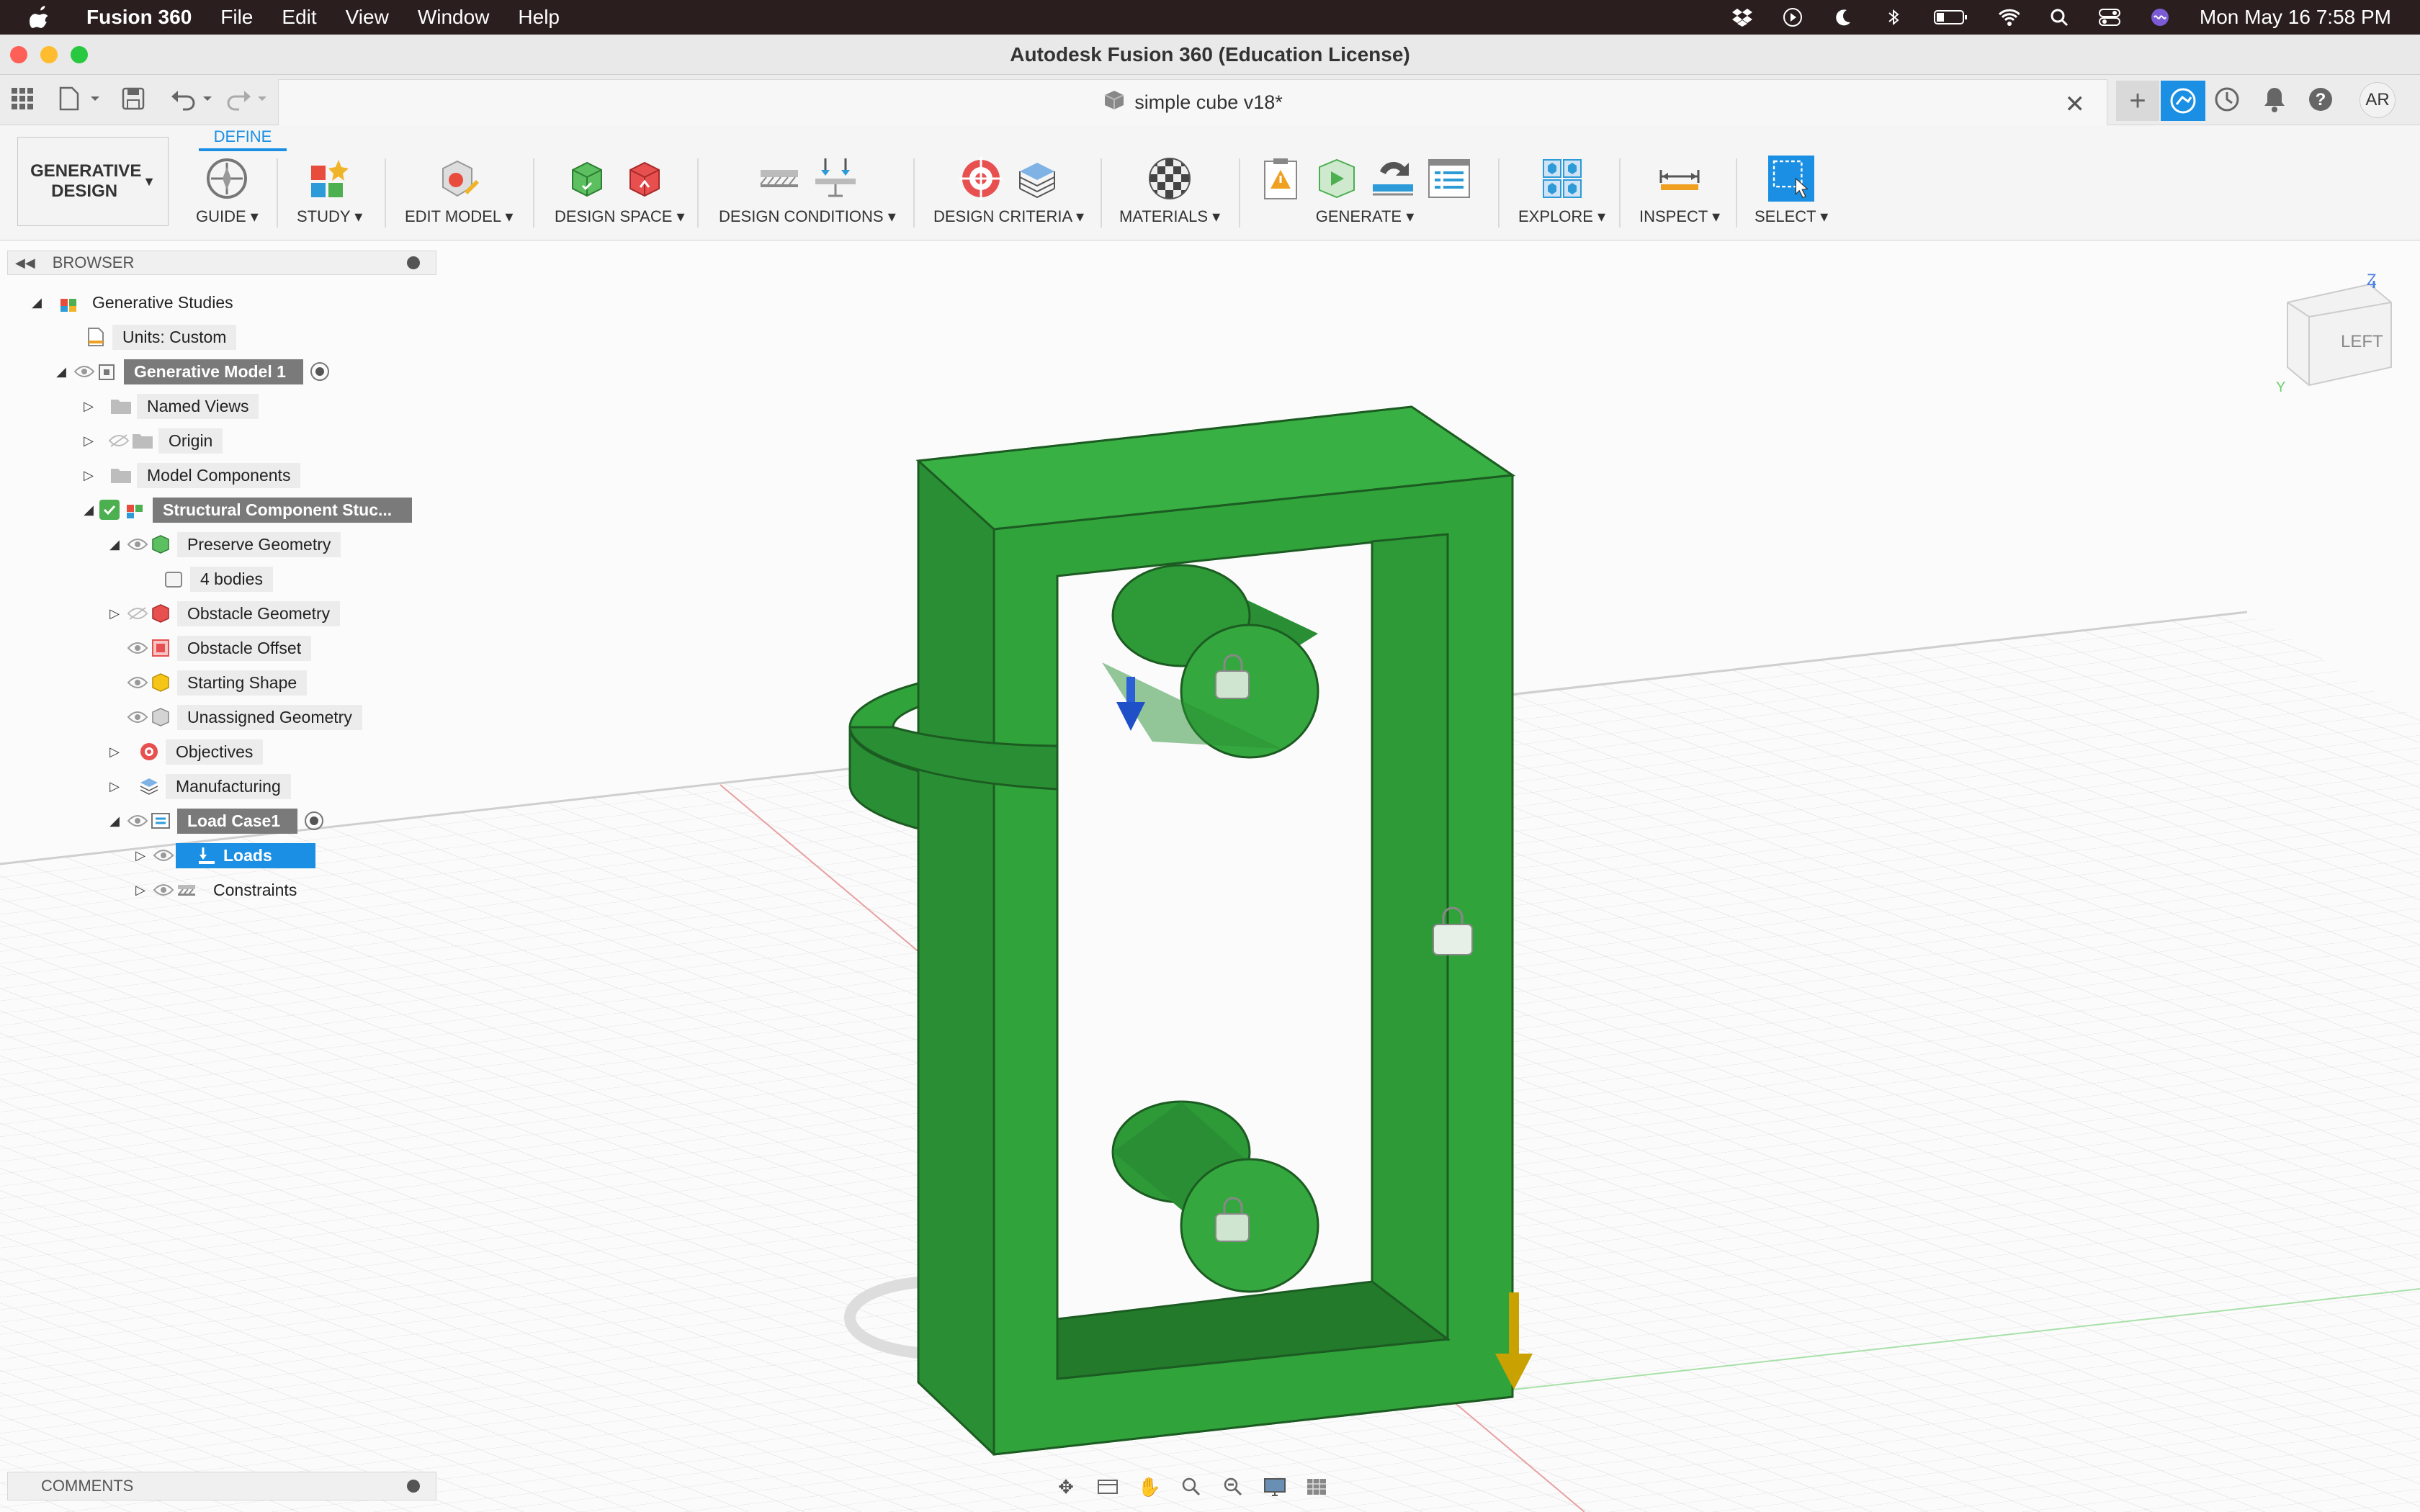 This screenshot has height=1512, width=2420. I want to click on menu-edit: Edit, so click(299, 17).